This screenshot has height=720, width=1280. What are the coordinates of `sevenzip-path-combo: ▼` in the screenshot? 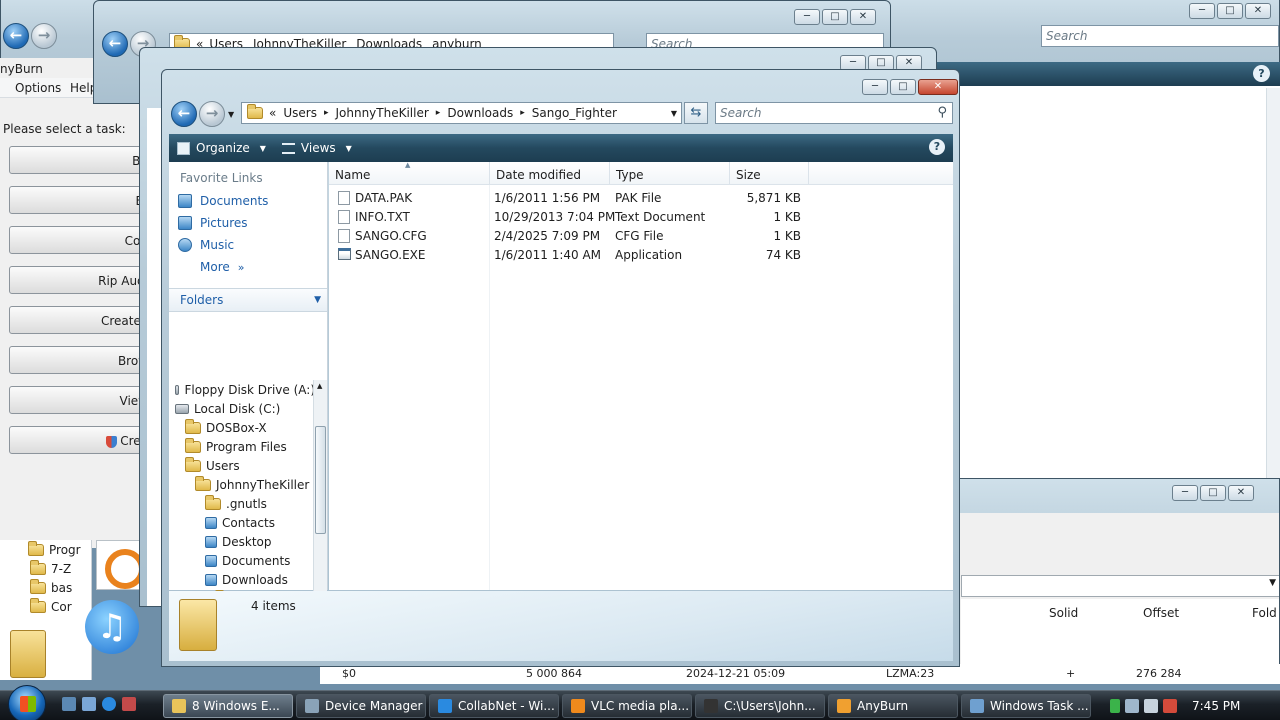 It's located at (1120, 586).